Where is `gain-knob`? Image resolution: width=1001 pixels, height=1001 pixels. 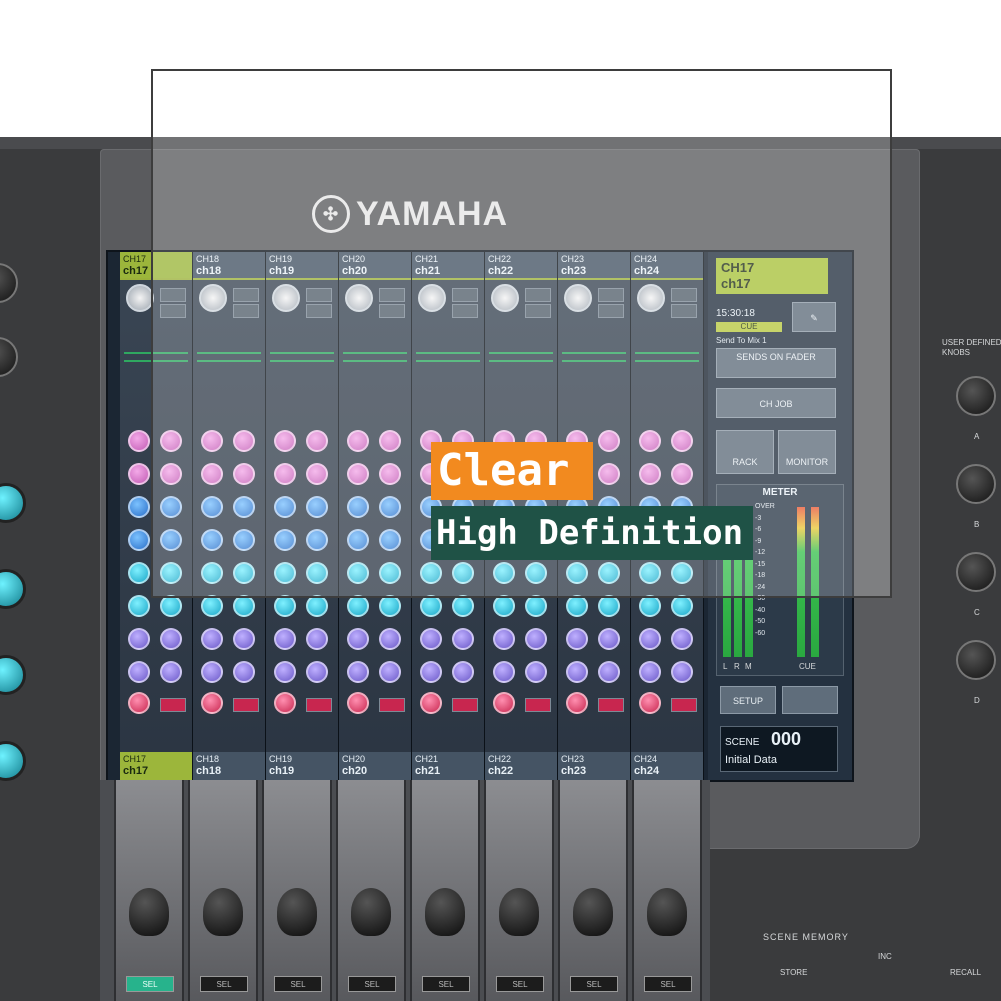
gain-knob is located at coordinates (140, 298).